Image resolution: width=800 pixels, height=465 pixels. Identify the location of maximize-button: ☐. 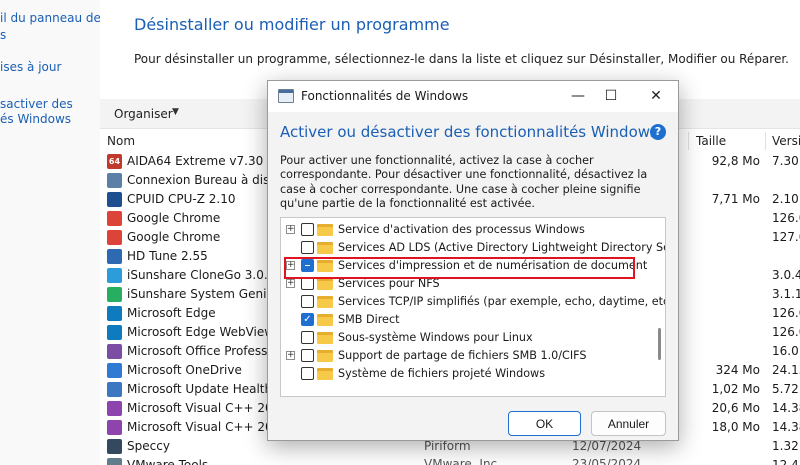
(611, 96).